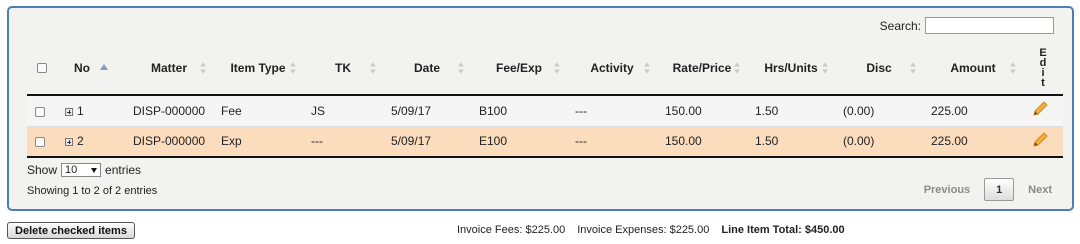  What do you see at coordinates (92, 191) in the screenshot?
I see `table-info: Showing 1 to 2 of 2 entries` at bounding box center [92, 191].